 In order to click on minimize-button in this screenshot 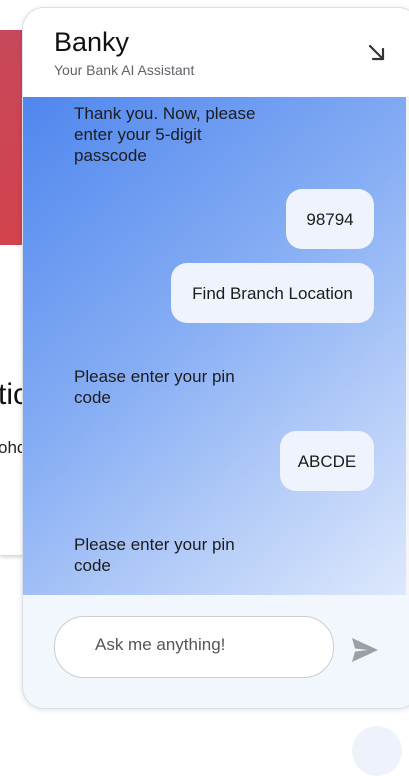, I will do `click(377, 53)`.